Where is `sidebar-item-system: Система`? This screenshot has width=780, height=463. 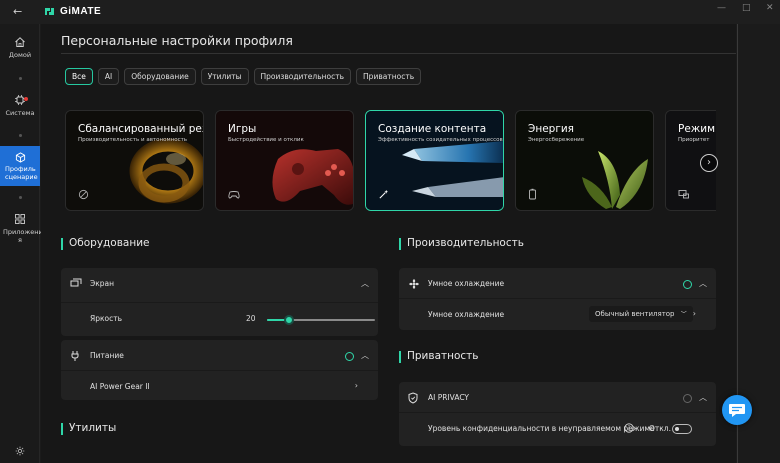 sidebar-item-system: Система is located at coordinates (20, 114).